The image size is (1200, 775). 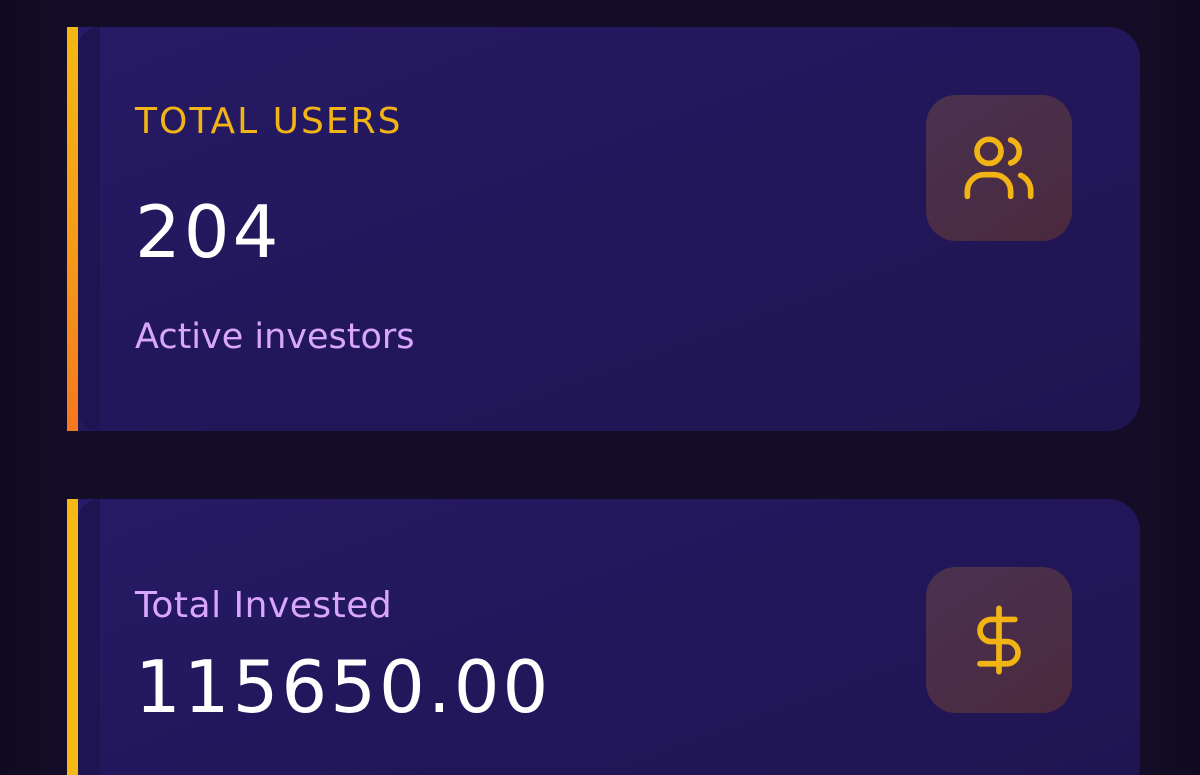 I want to click on total-users-subtitle: Active investors, so click(x=275, y=337).